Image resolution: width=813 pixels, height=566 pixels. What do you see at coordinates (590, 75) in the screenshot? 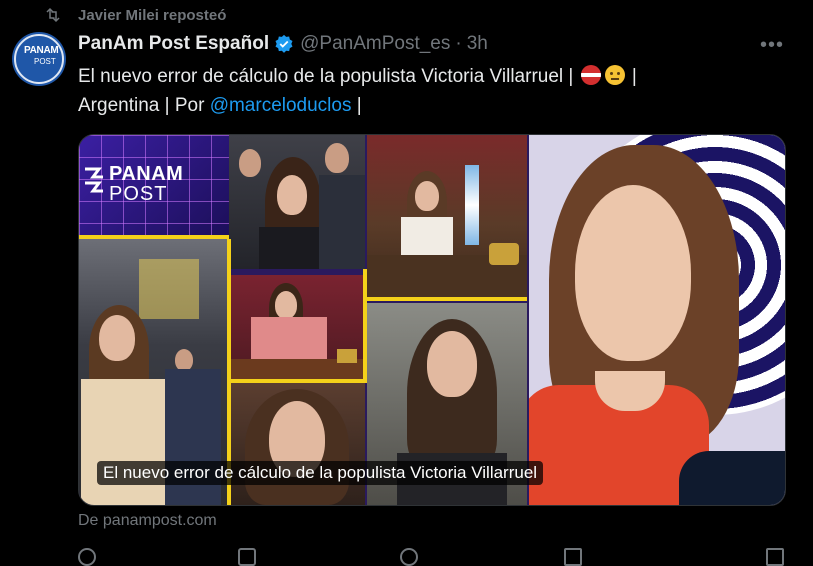
I see `austria-flag-emoji-icon` at bounding box center [590, 75].